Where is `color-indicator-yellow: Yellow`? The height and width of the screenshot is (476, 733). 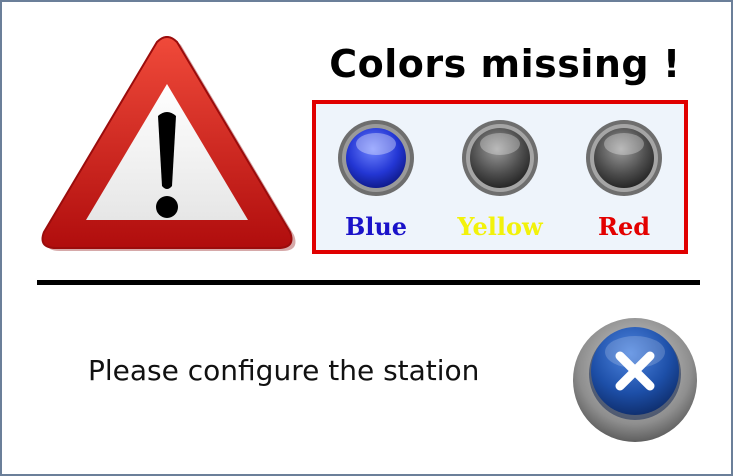
color-indicator-yellow: Yellow is located at coordinates (500, 179).